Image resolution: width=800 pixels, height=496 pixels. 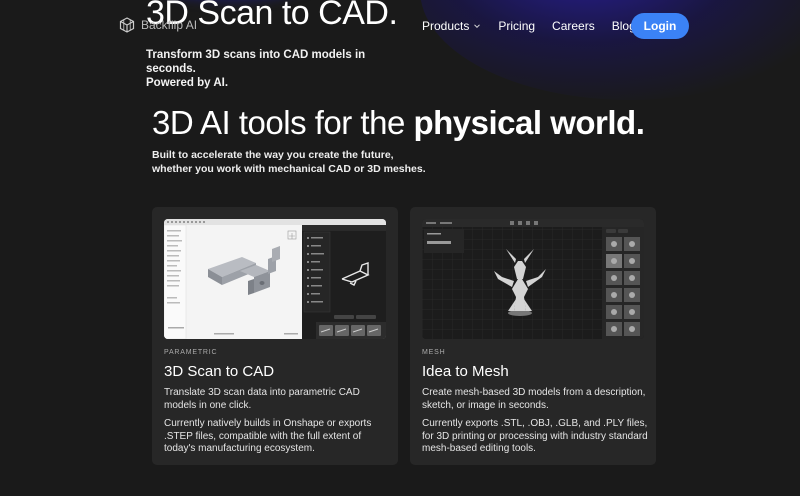 What do you see at coordinates (283, 122) in the screenshot?
I see `section-title-light: 3D AI tools for the` at bounding box center [283, 122].